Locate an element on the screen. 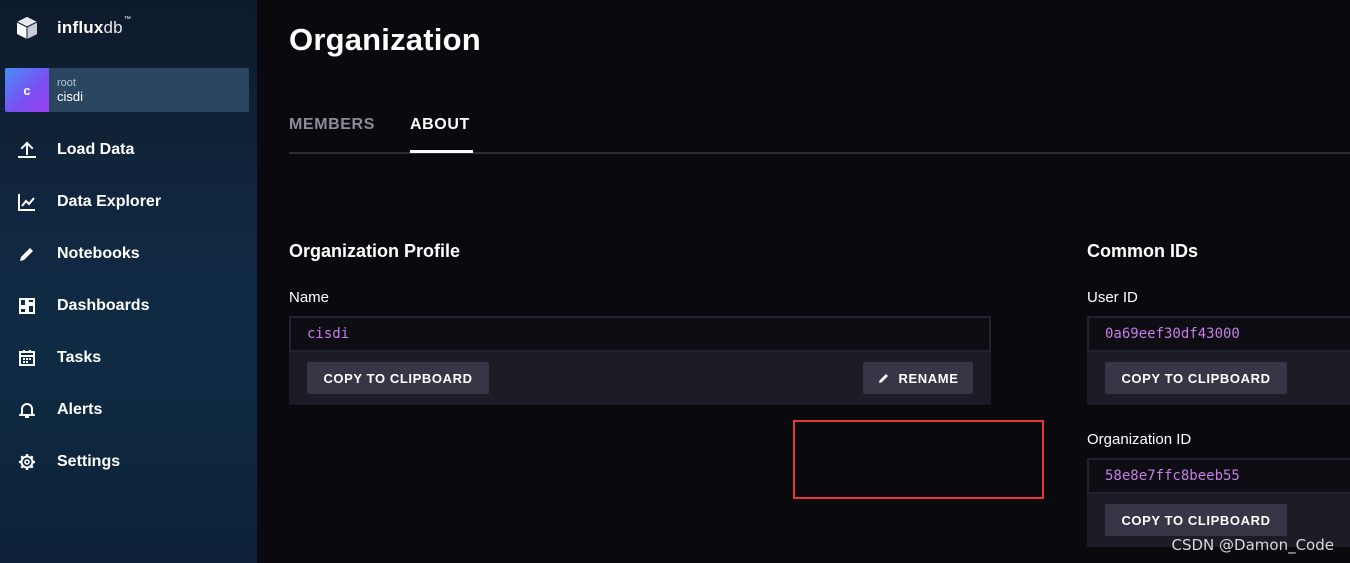 The height and width of the screenshot is (563, 1350). user-id-field: 0a69eef30df43000 is located at coordinates (1218, 334).